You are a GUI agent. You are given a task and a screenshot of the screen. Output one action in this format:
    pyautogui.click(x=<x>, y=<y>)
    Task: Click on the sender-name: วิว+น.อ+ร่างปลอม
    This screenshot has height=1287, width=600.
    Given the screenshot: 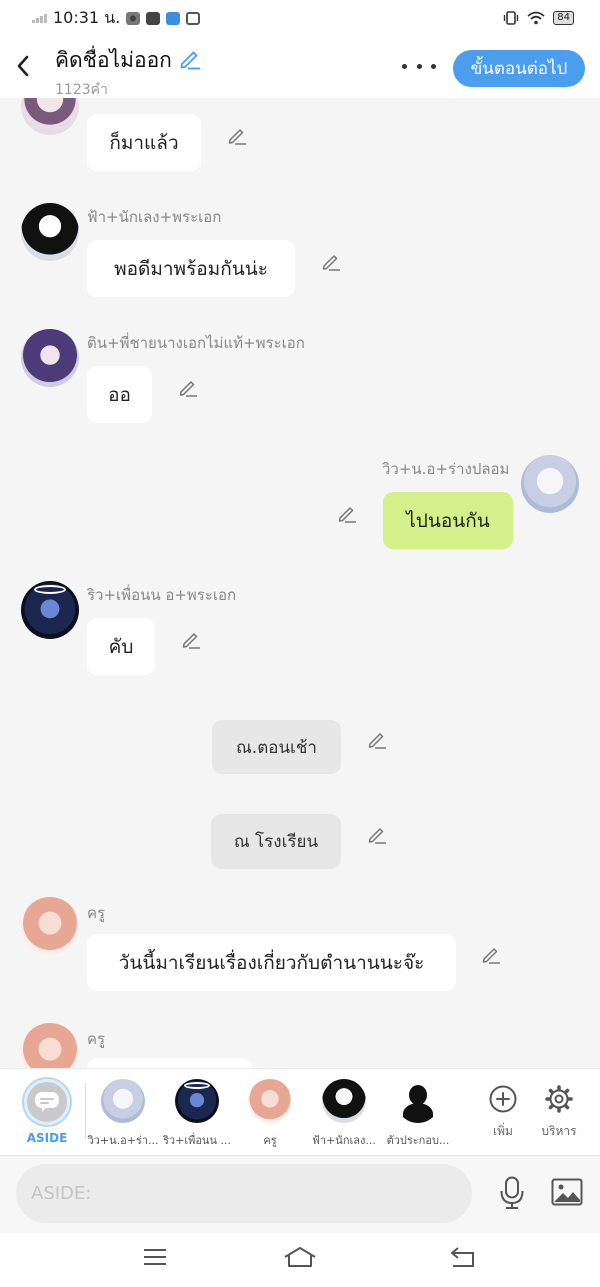 What is the action you would take?
    pyautogui.click(x=446, y=469)
    